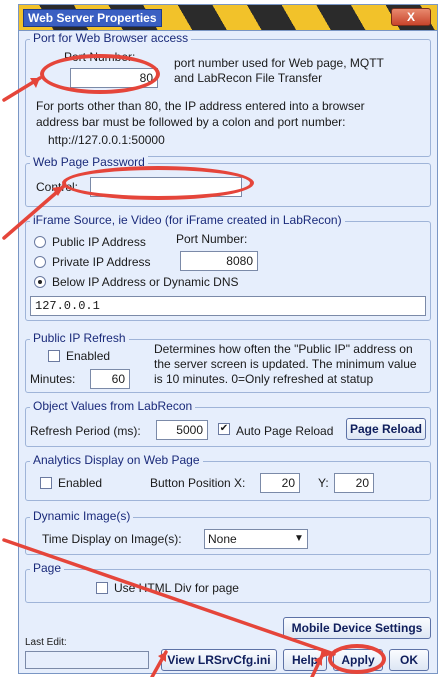  I want to click on button-position-x-input: 20, so click(280, 483).